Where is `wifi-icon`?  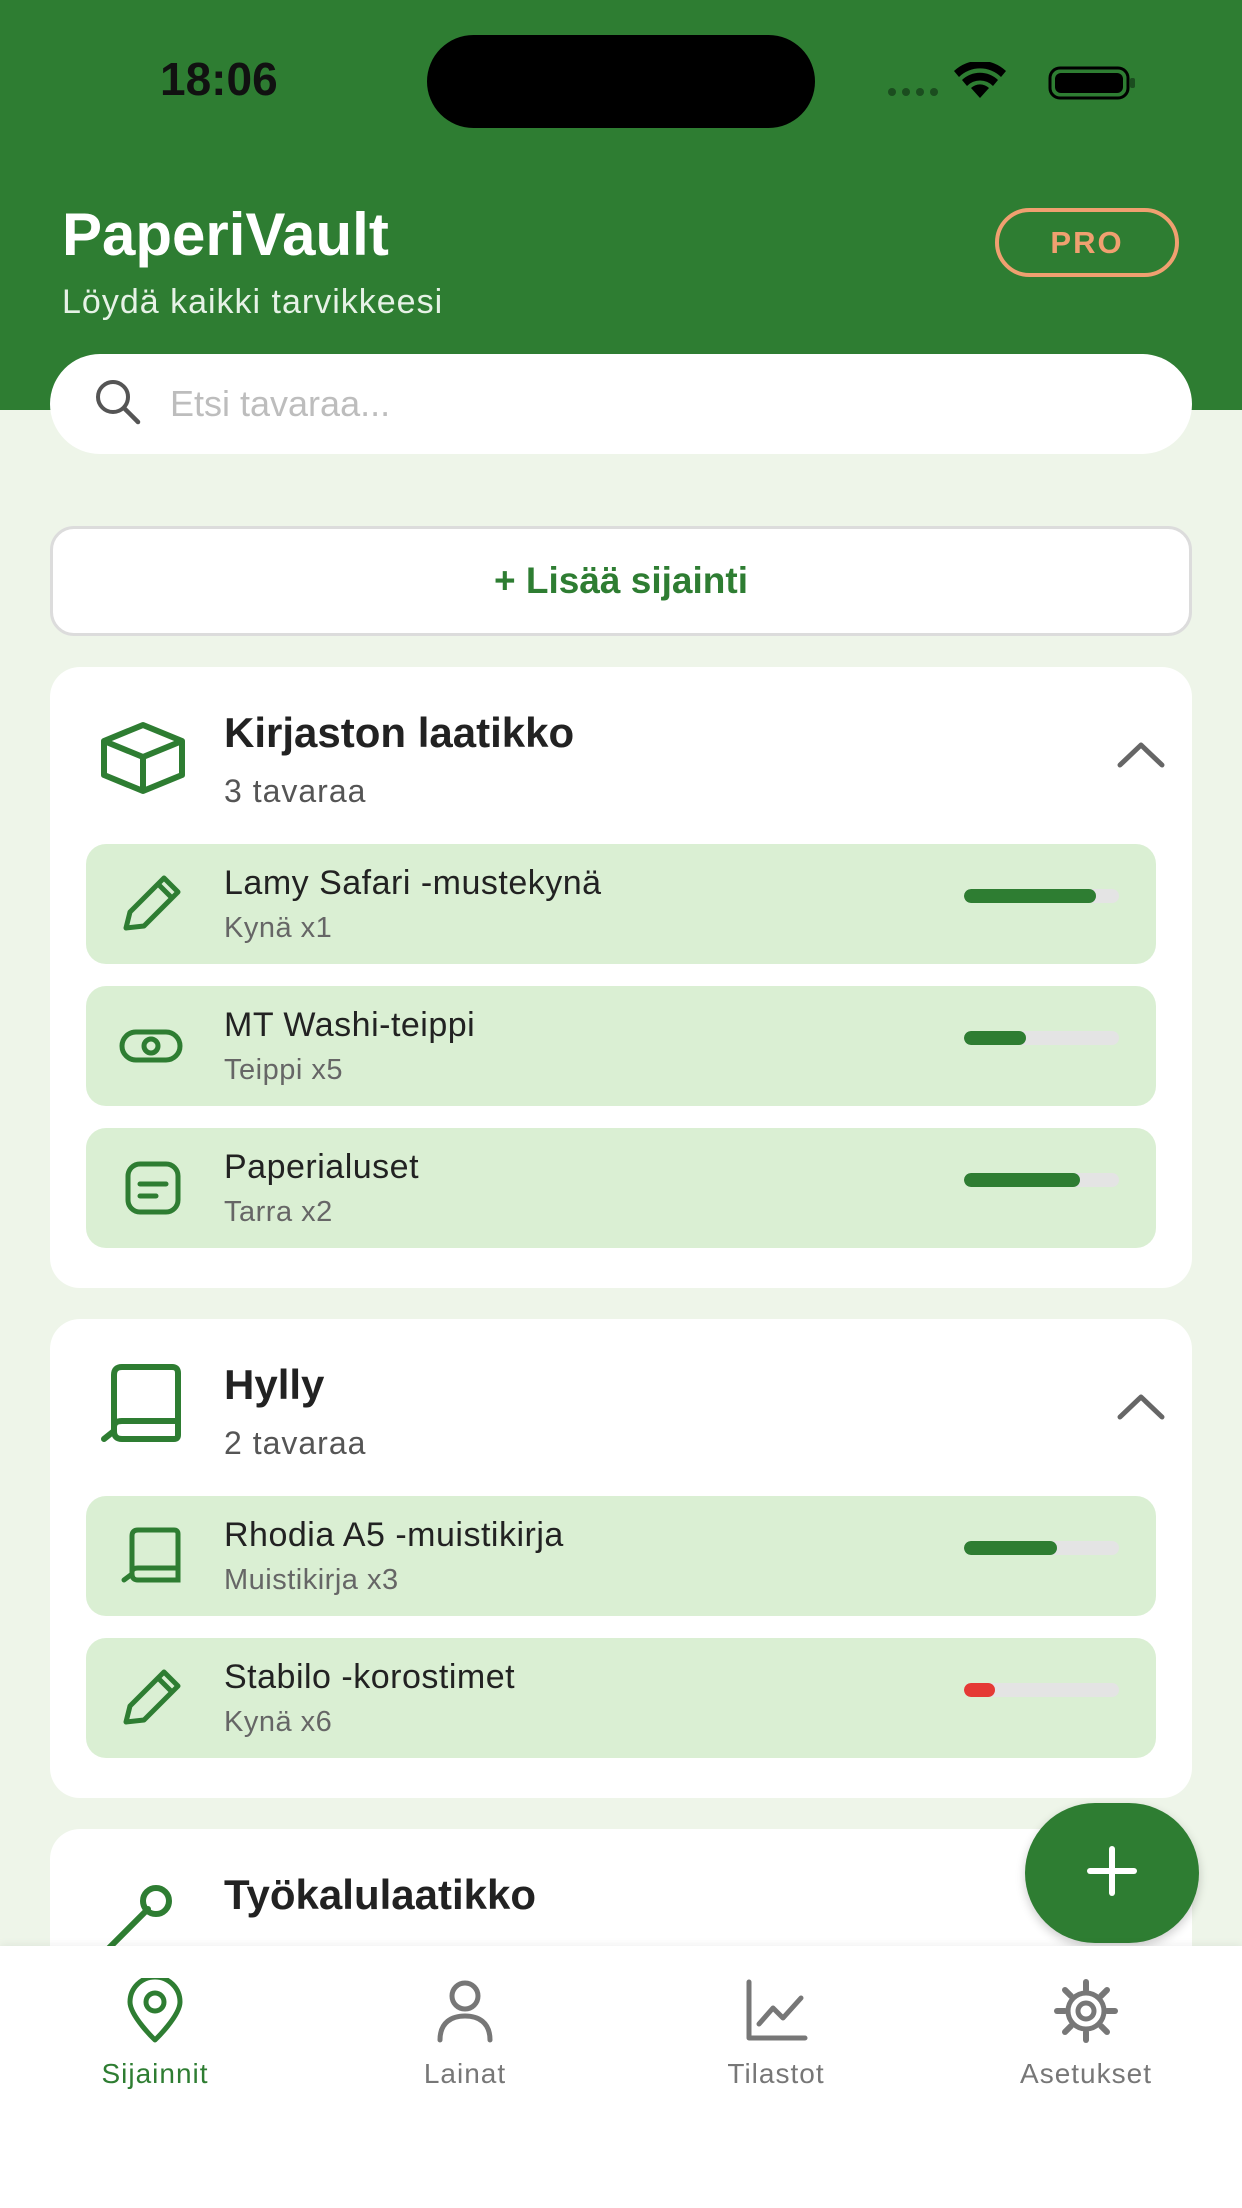
wifi-icon is located at coordinates (980, 79).